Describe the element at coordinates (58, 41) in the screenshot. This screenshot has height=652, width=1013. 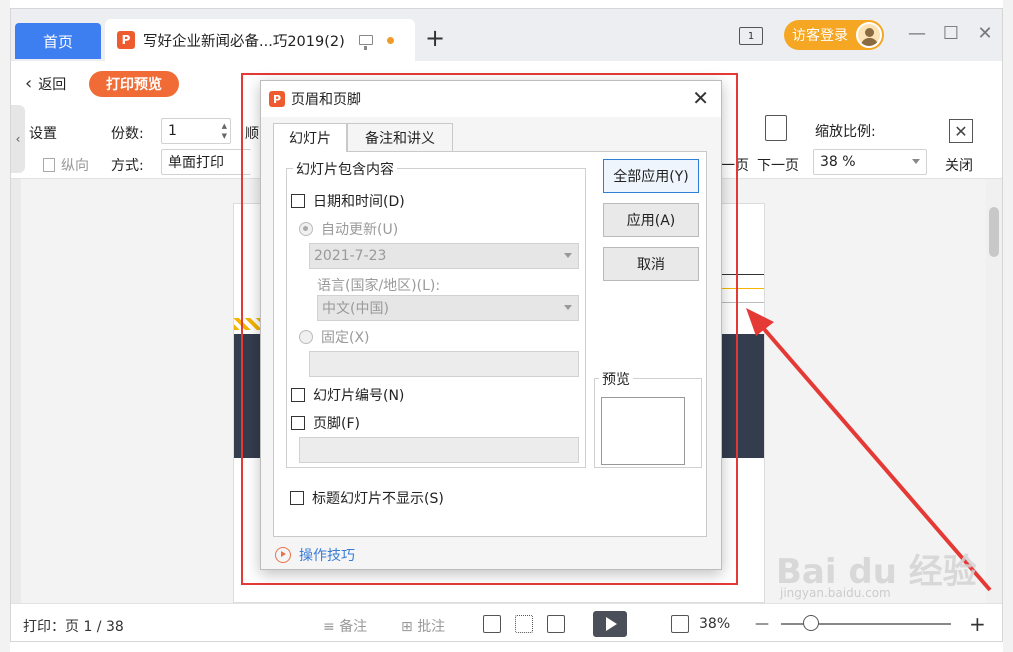
I see `home-tab: 首页` at that location.